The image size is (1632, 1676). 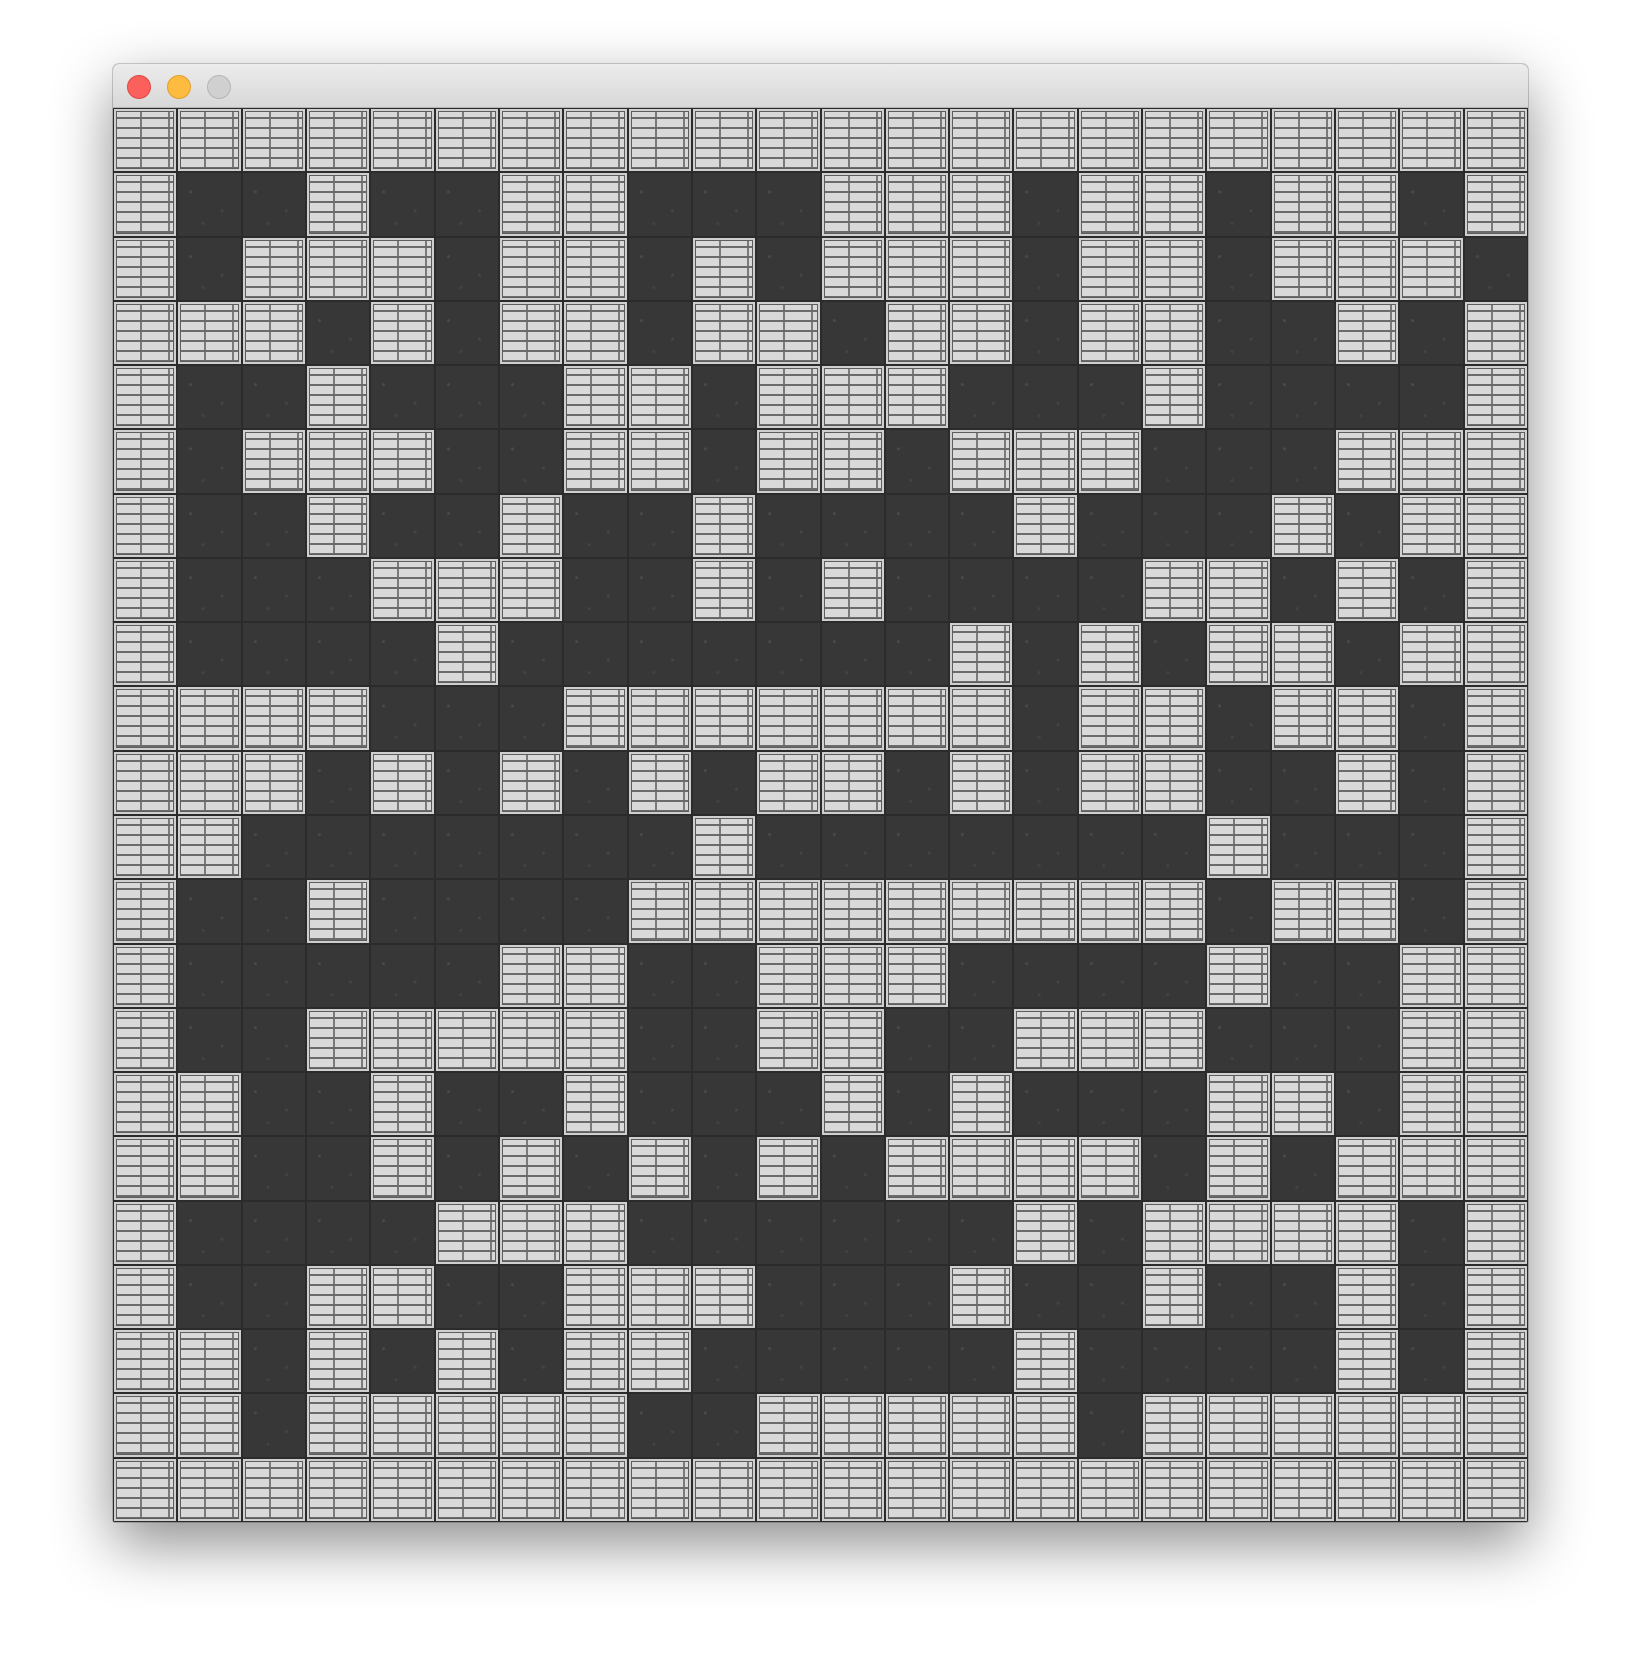 I want to click on title-bar, so click(x=820, y=86).